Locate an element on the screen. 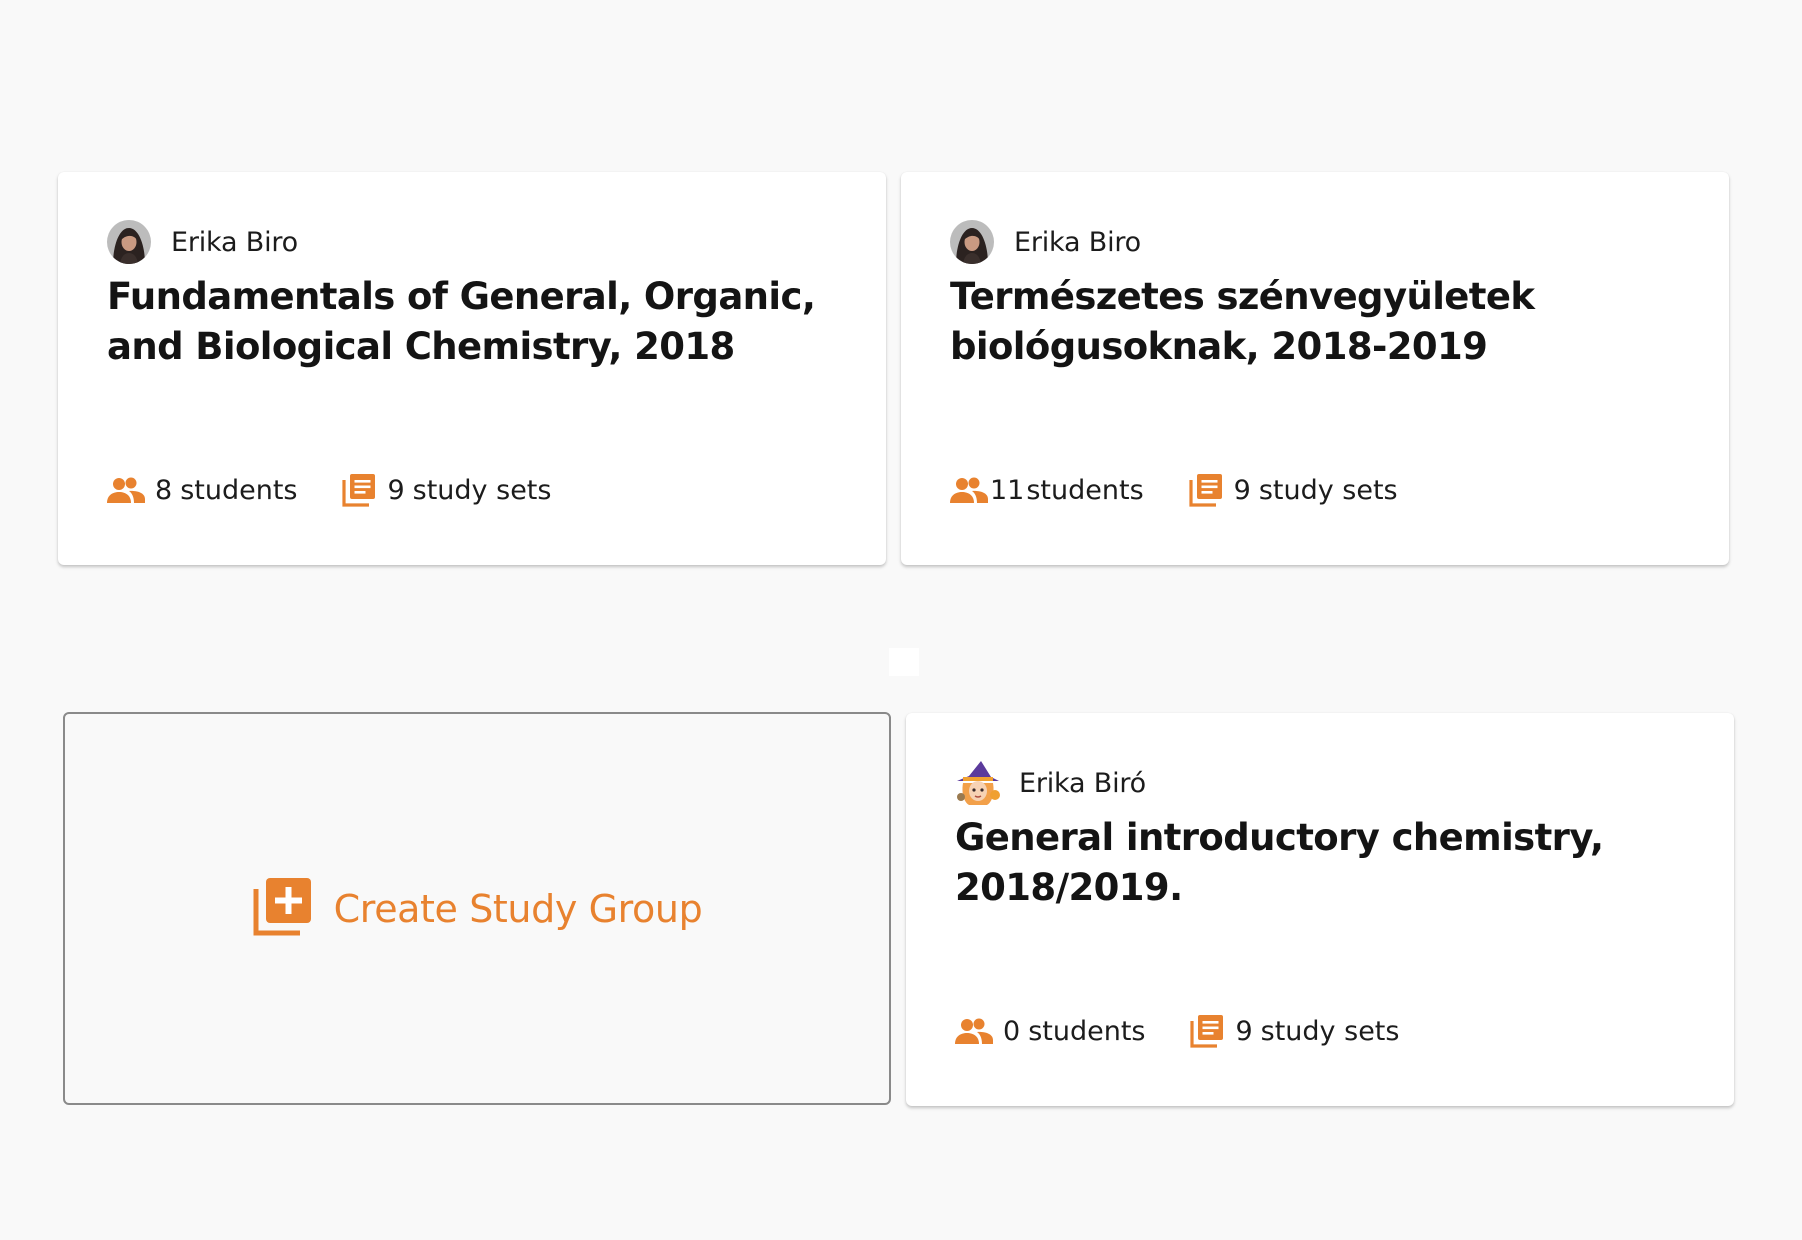 Image resolution: width=1802 pixels, height=1240 pixels. create-study-group-button: Create Study Group is located at coordinates (477, 908).